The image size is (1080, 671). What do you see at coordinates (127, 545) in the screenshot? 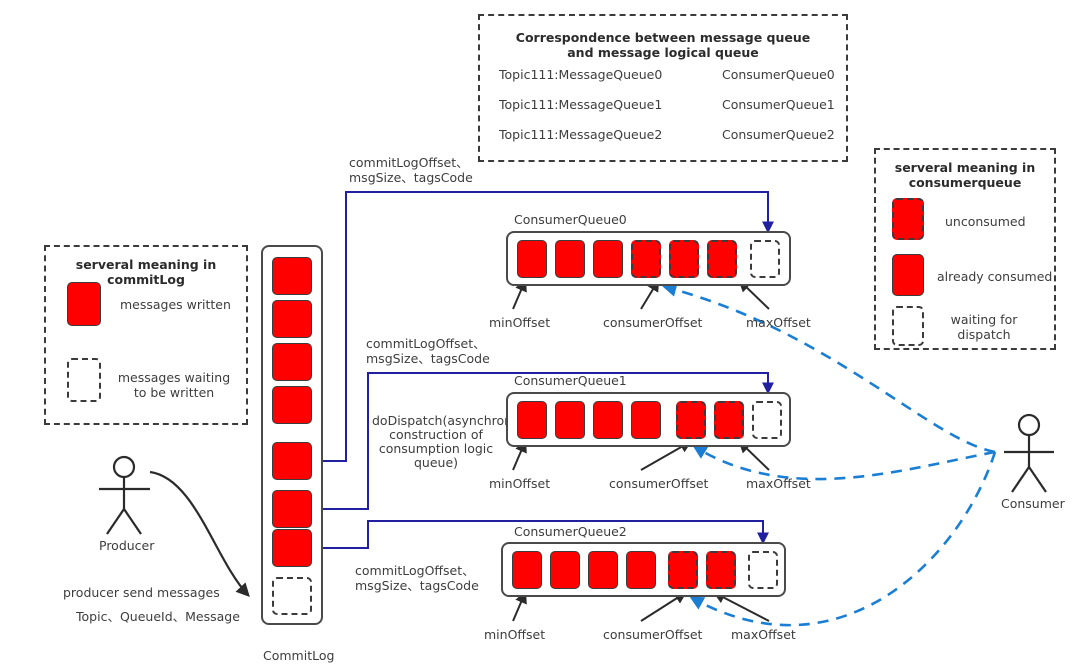
I see `producer-caption: Producer` at bounding box center [127, 545].